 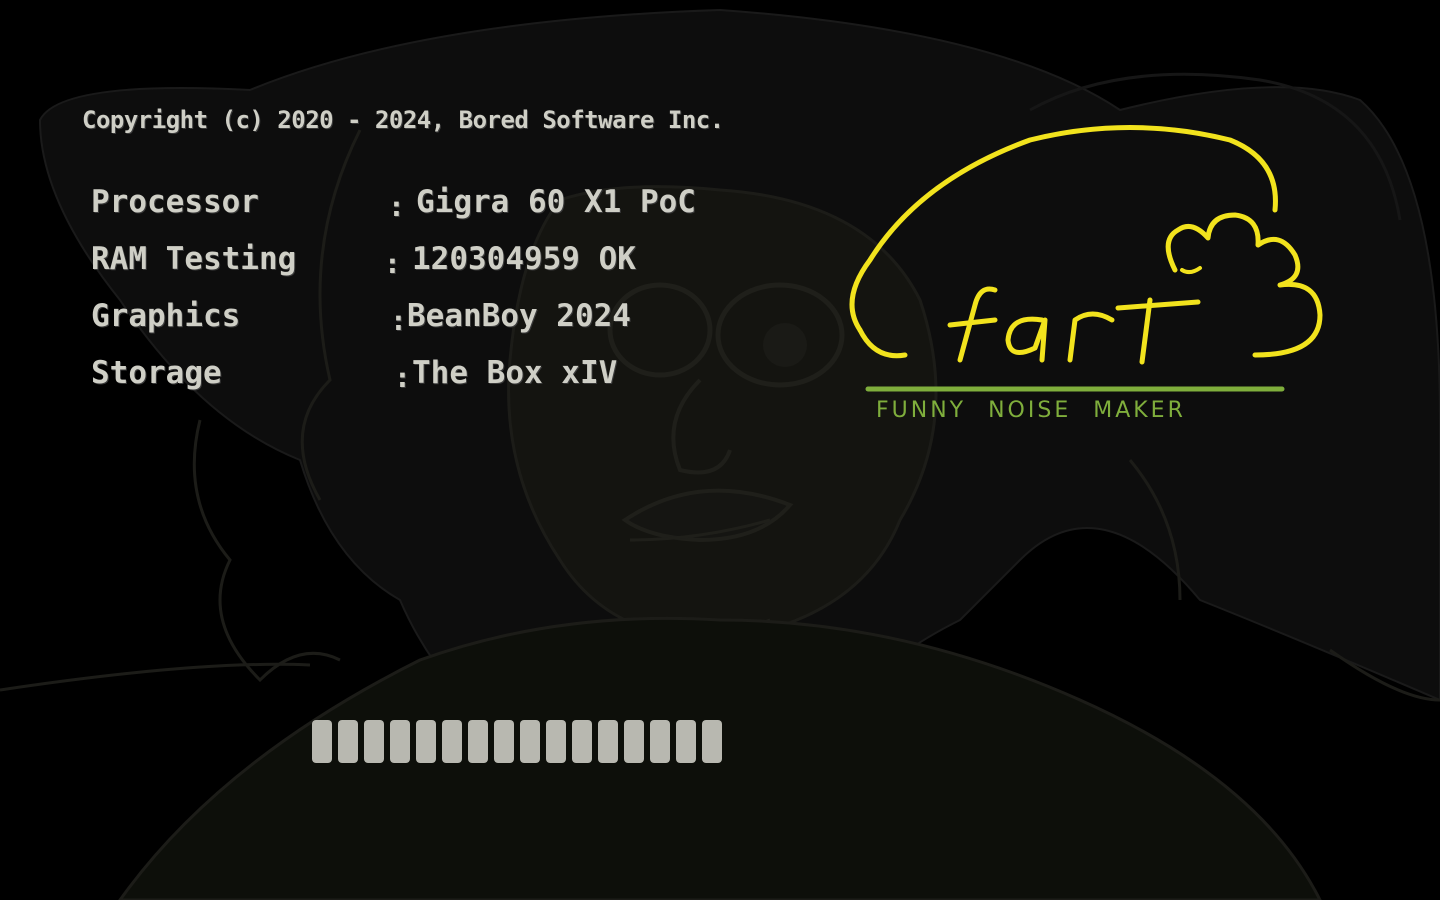 I want to click on spec-value-storage: The Box xIV, so click(x=515, y=373).